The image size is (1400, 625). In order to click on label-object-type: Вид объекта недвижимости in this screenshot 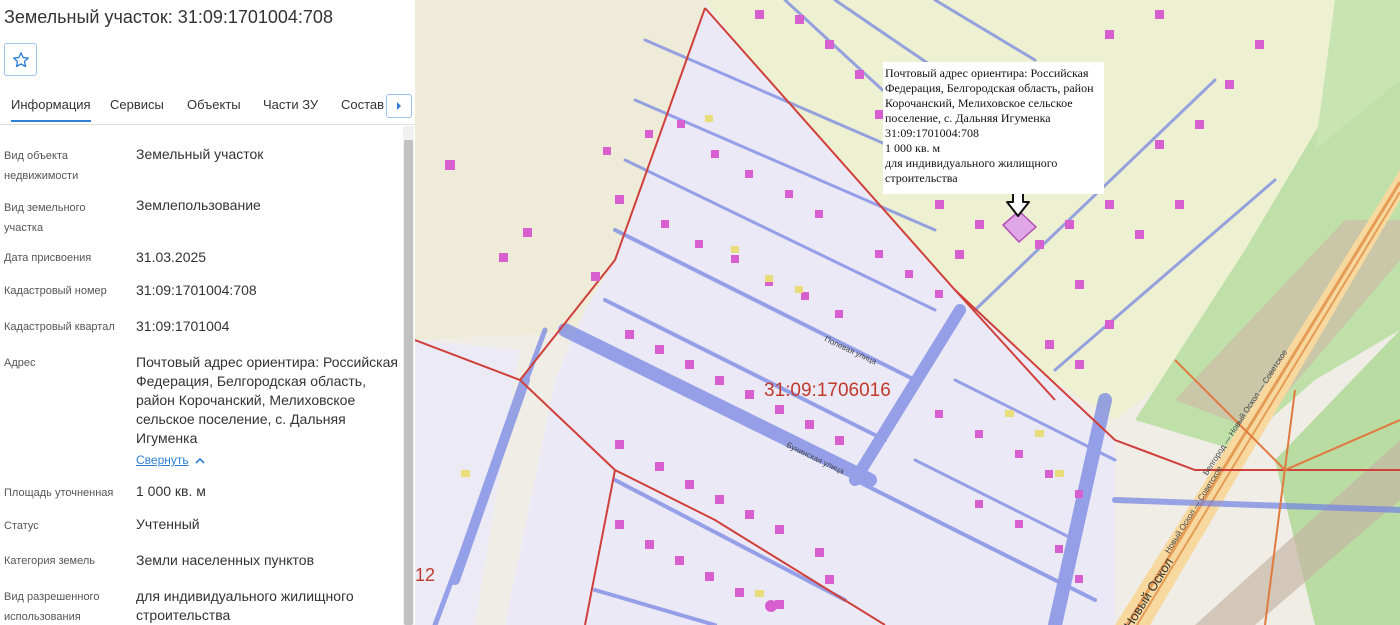, I will do `click(41, 166)`.